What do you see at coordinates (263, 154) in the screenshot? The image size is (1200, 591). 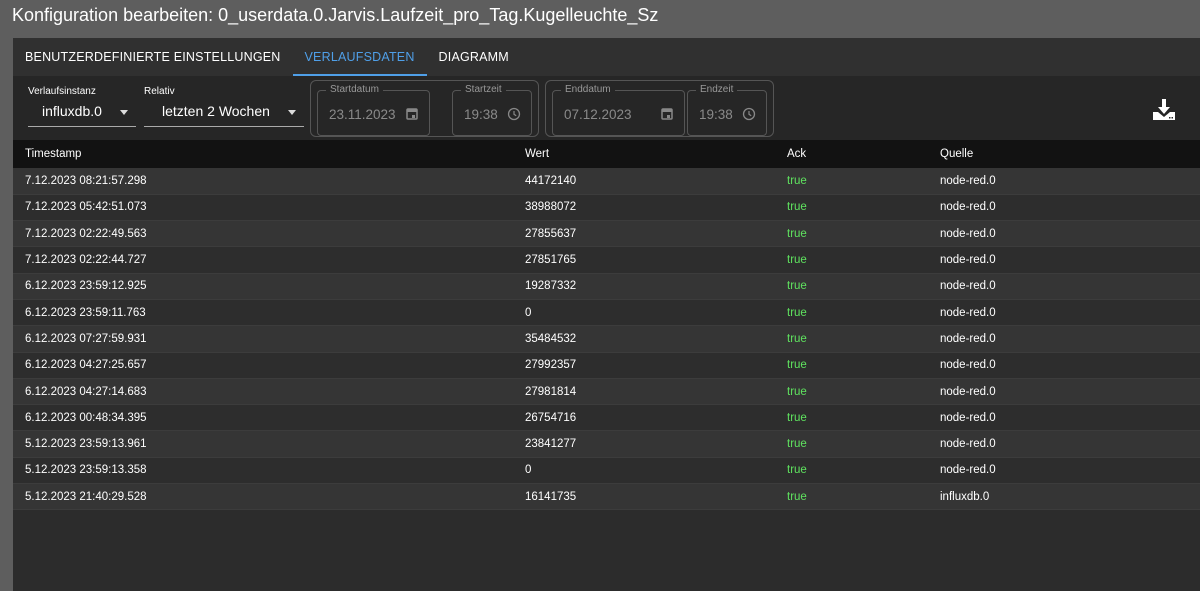 I see `header-timestamp: Timestamp` at bounding box center [263, 154].